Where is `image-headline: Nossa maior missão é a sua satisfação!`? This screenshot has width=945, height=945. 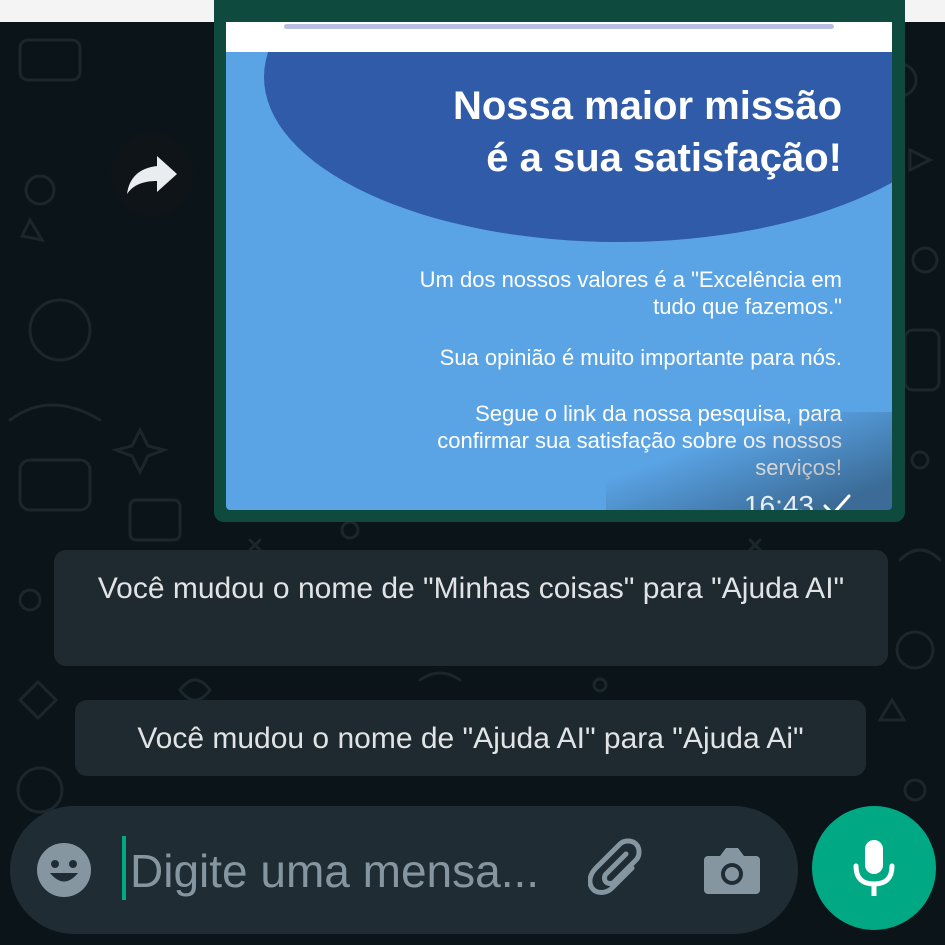 image-headline: Nossa maior missão é a sua satisfação! is located at coordinates (582, 132).